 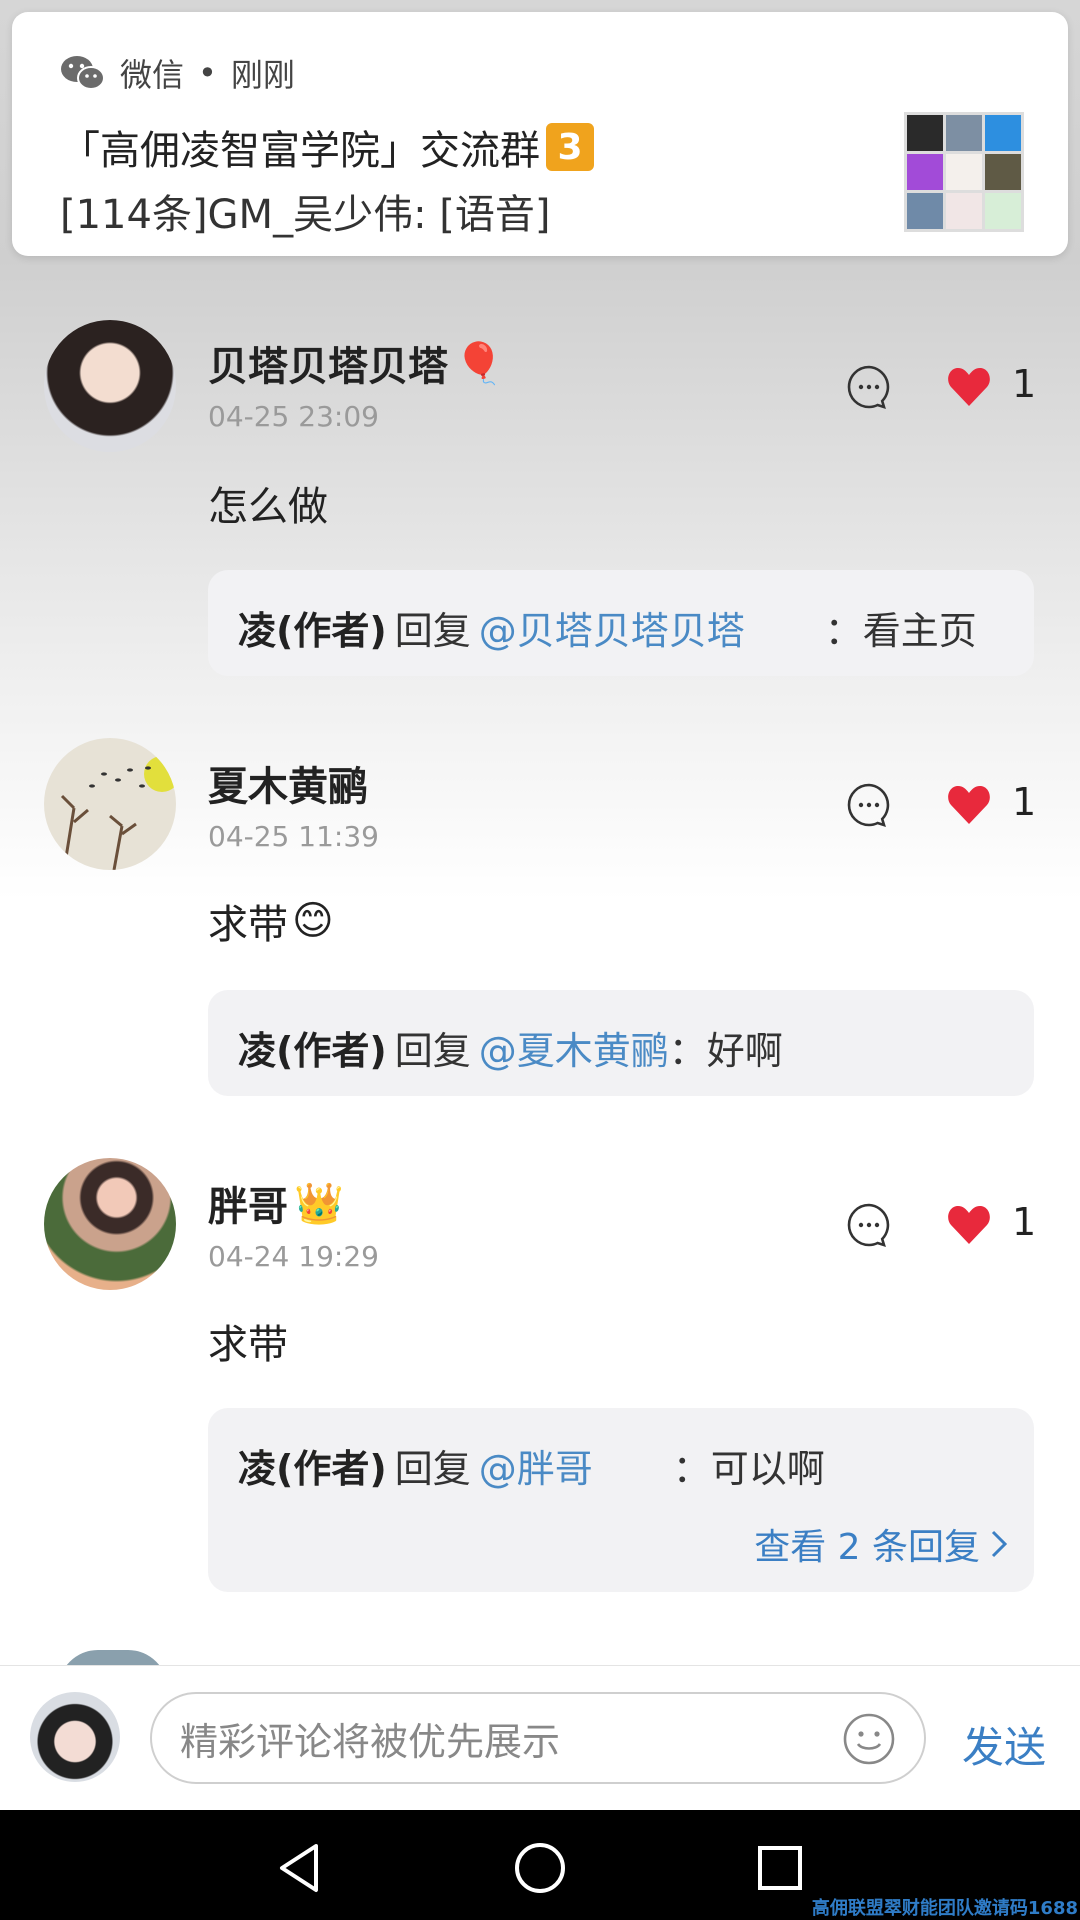 I want to click on commenter-name: 贝塔贝塔贝塔 🎈, so click(x=356, y=363).